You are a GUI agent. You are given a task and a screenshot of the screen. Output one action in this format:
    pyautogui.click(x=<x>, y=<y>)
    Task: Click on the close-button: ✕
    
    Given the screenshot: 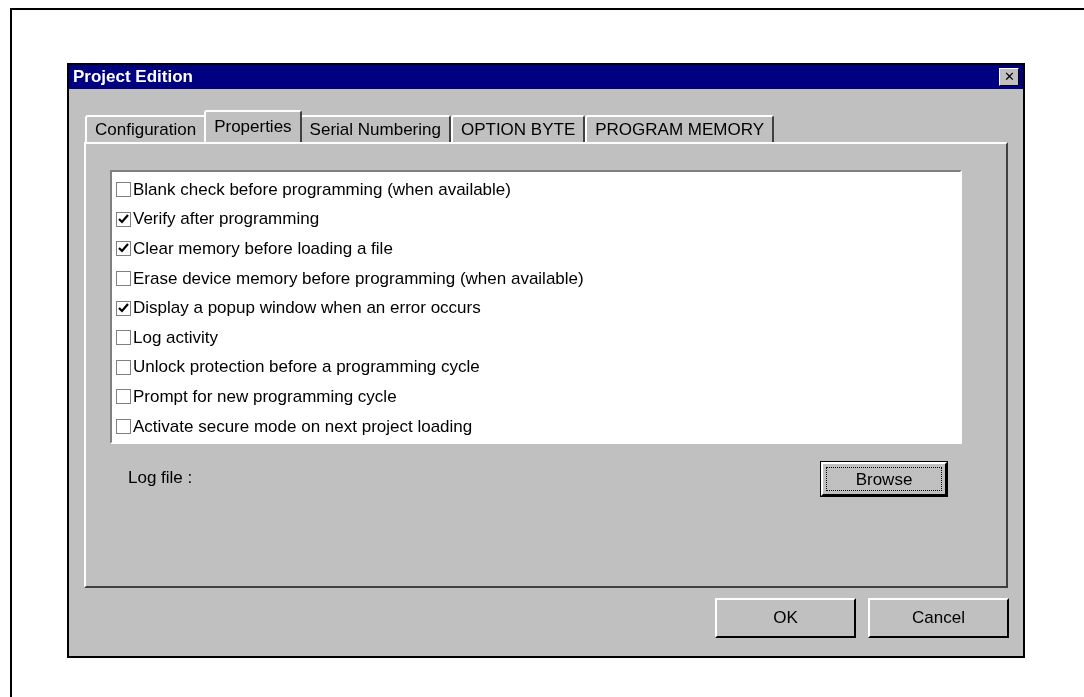 What is the action you would take?
    pyautogui.click(x=1009, y=77)
    